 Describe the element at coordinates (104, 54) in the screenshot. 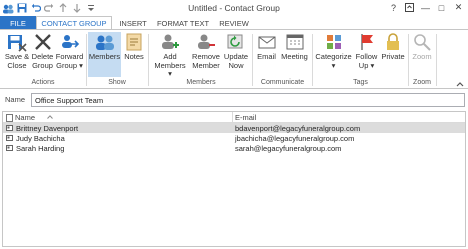

I see `members-view-button: Members` at that location.